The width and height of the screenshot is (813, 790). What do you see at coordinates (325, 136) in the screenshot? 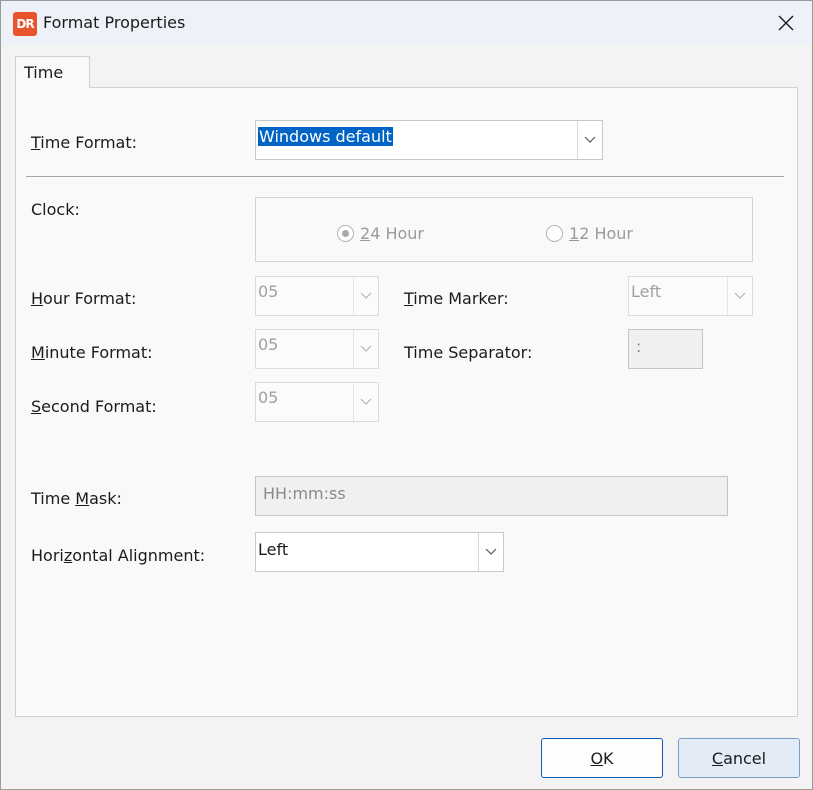
I see `time-format-value: Windows default` at bounding box center [325, 136].